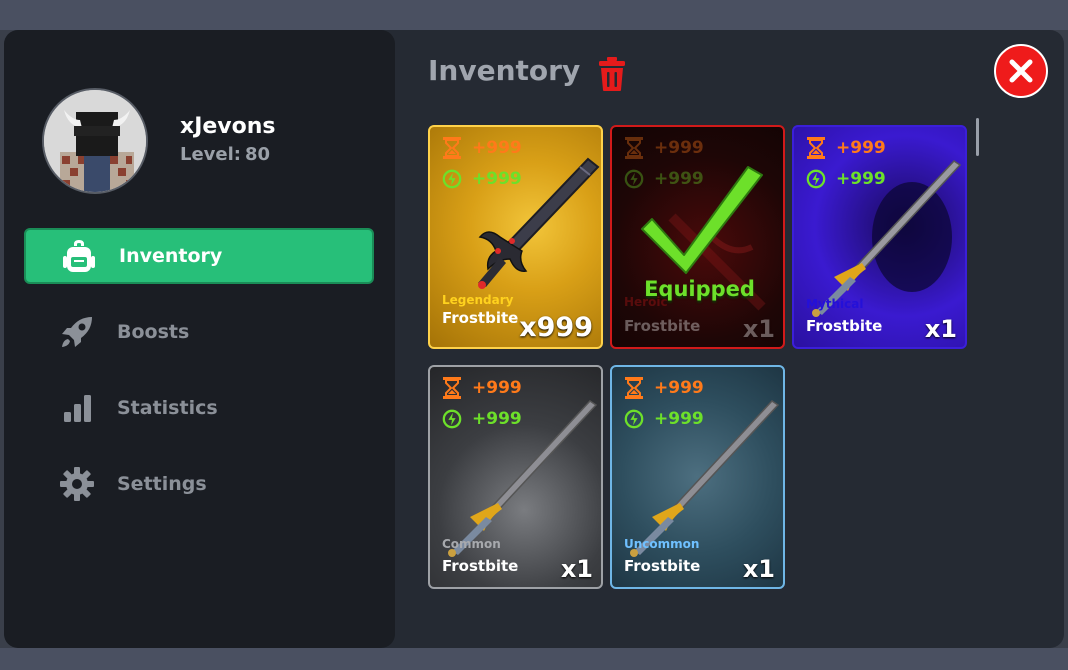 The image size is (1068, 670). Describe the element at coordinates (77, 332) in the screenshot. I see `rocket-icon` at that location.